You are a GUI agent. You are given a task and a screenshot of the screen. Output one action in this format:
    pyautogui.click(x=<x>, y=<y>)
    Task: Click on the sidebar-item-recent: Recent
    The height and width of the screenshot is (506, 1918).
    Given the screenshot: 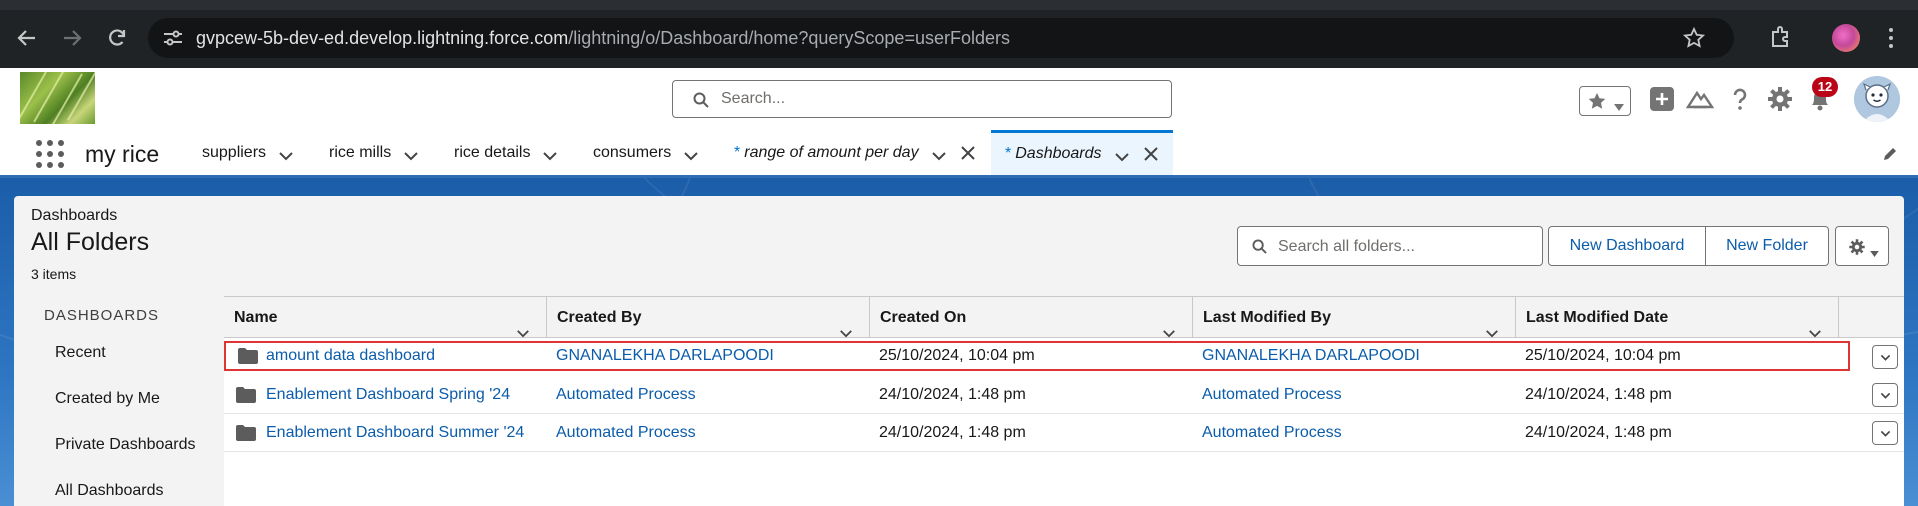 What is the action you would take?
    pyautogui.click(x=80, y=353)
    